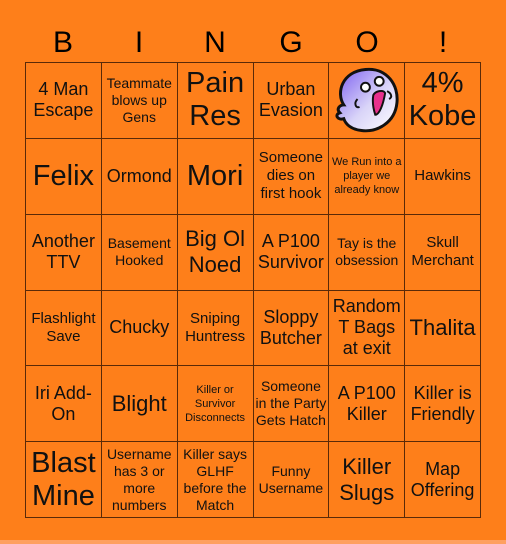 The width and height of the screenshot is (506, 544). Describe the element at coordinates (443, 252) in the screenshot. I see `bingo-cell: Skull Merchant` at that location.